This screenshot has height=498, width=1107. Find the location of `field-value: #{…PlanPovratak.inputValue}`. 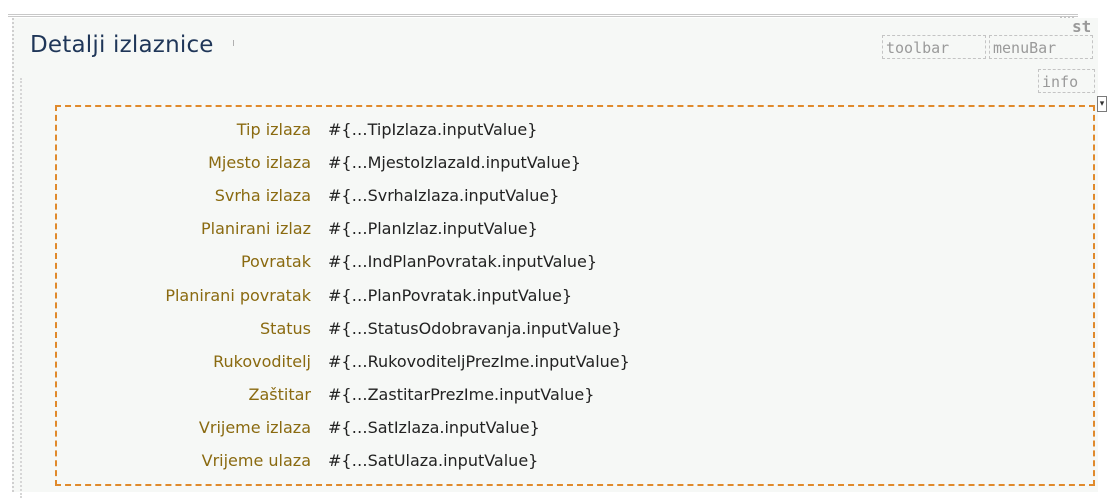

field-value: #{…PlanPovratak.inputValue} is located at coordinates (450, 295).